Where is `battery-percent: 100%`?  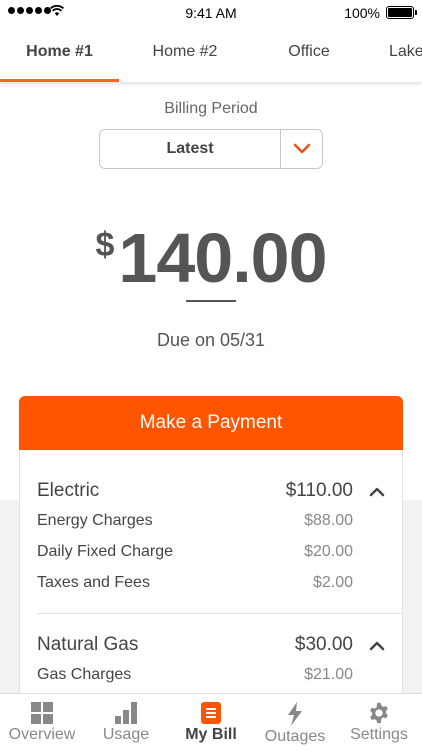
battery-percent: 100% is located at coordinates (362, 13).